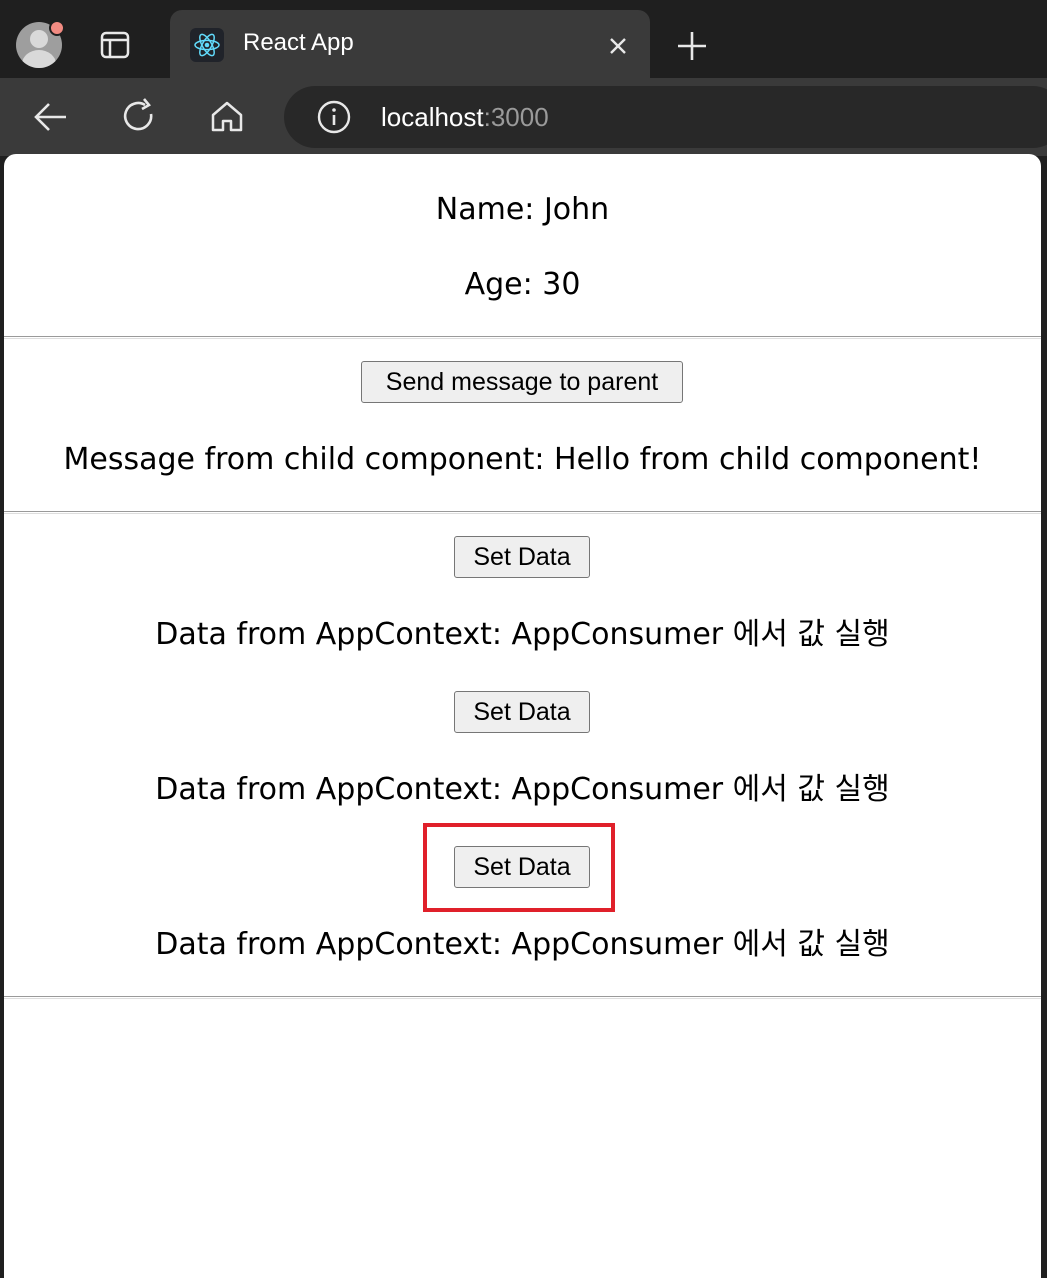  Describe the element at coordinates (522, 382) in the screenshot. I see `send-message-button: Send message to parent` at that location.